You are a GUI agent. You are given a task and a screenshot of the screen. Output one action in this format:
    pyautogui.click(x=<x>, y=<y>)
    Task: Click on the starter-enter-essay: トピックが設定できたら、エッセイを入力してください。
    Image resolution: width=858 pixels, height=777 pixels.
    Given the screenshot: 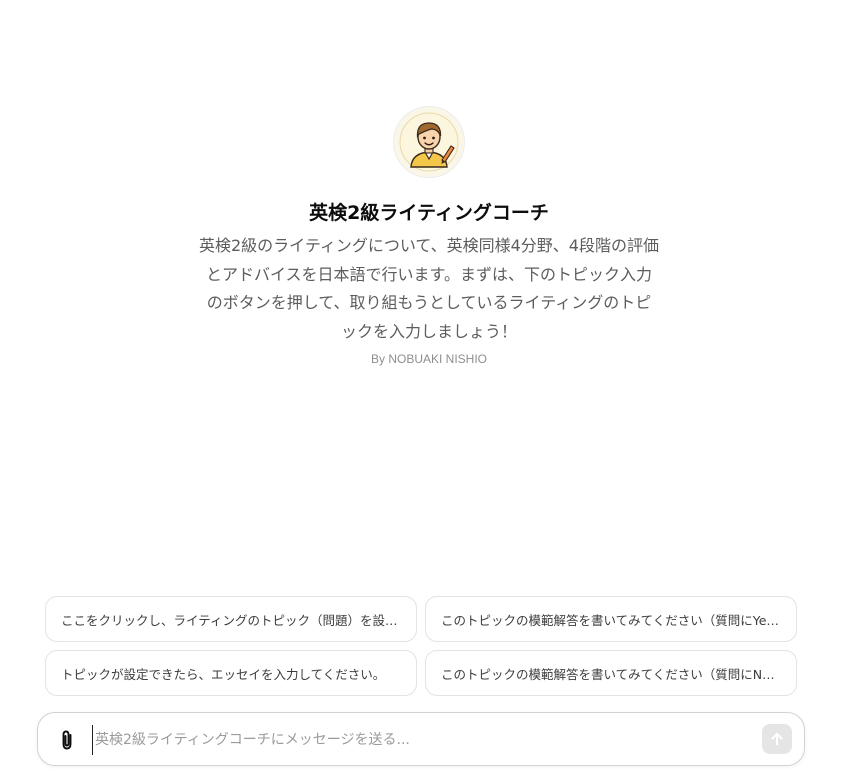 What is the action you would take?
    pyautogui.click(x=231, y=673)
    